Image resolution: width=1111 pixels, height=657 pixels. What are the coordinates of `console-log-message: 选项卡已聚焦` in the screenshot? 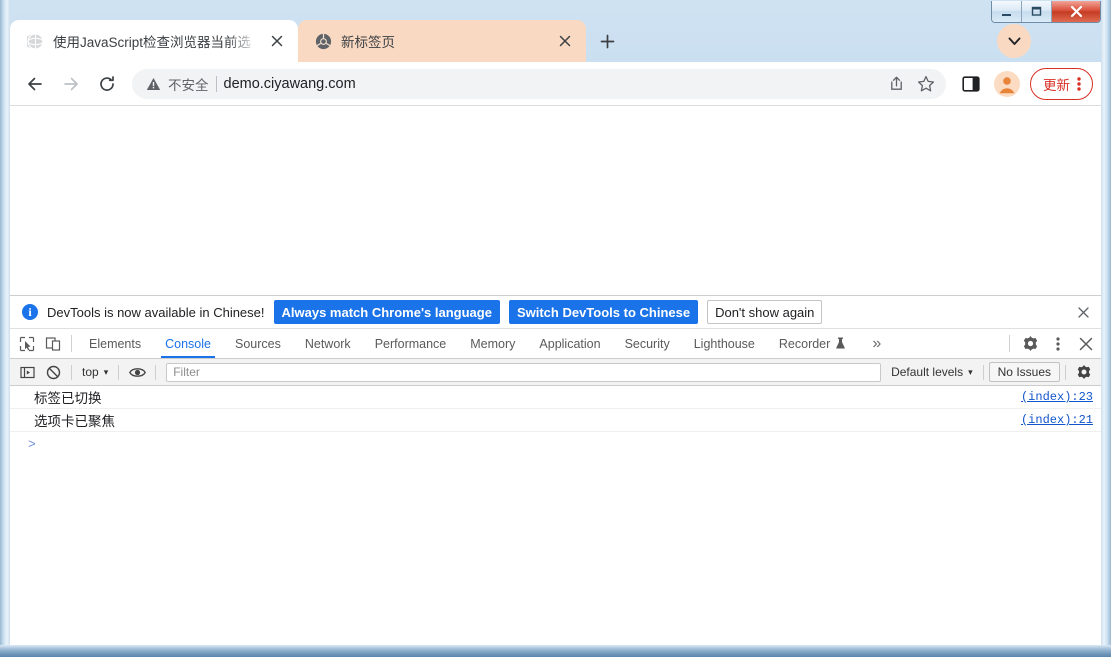 It's located at (74, 421).